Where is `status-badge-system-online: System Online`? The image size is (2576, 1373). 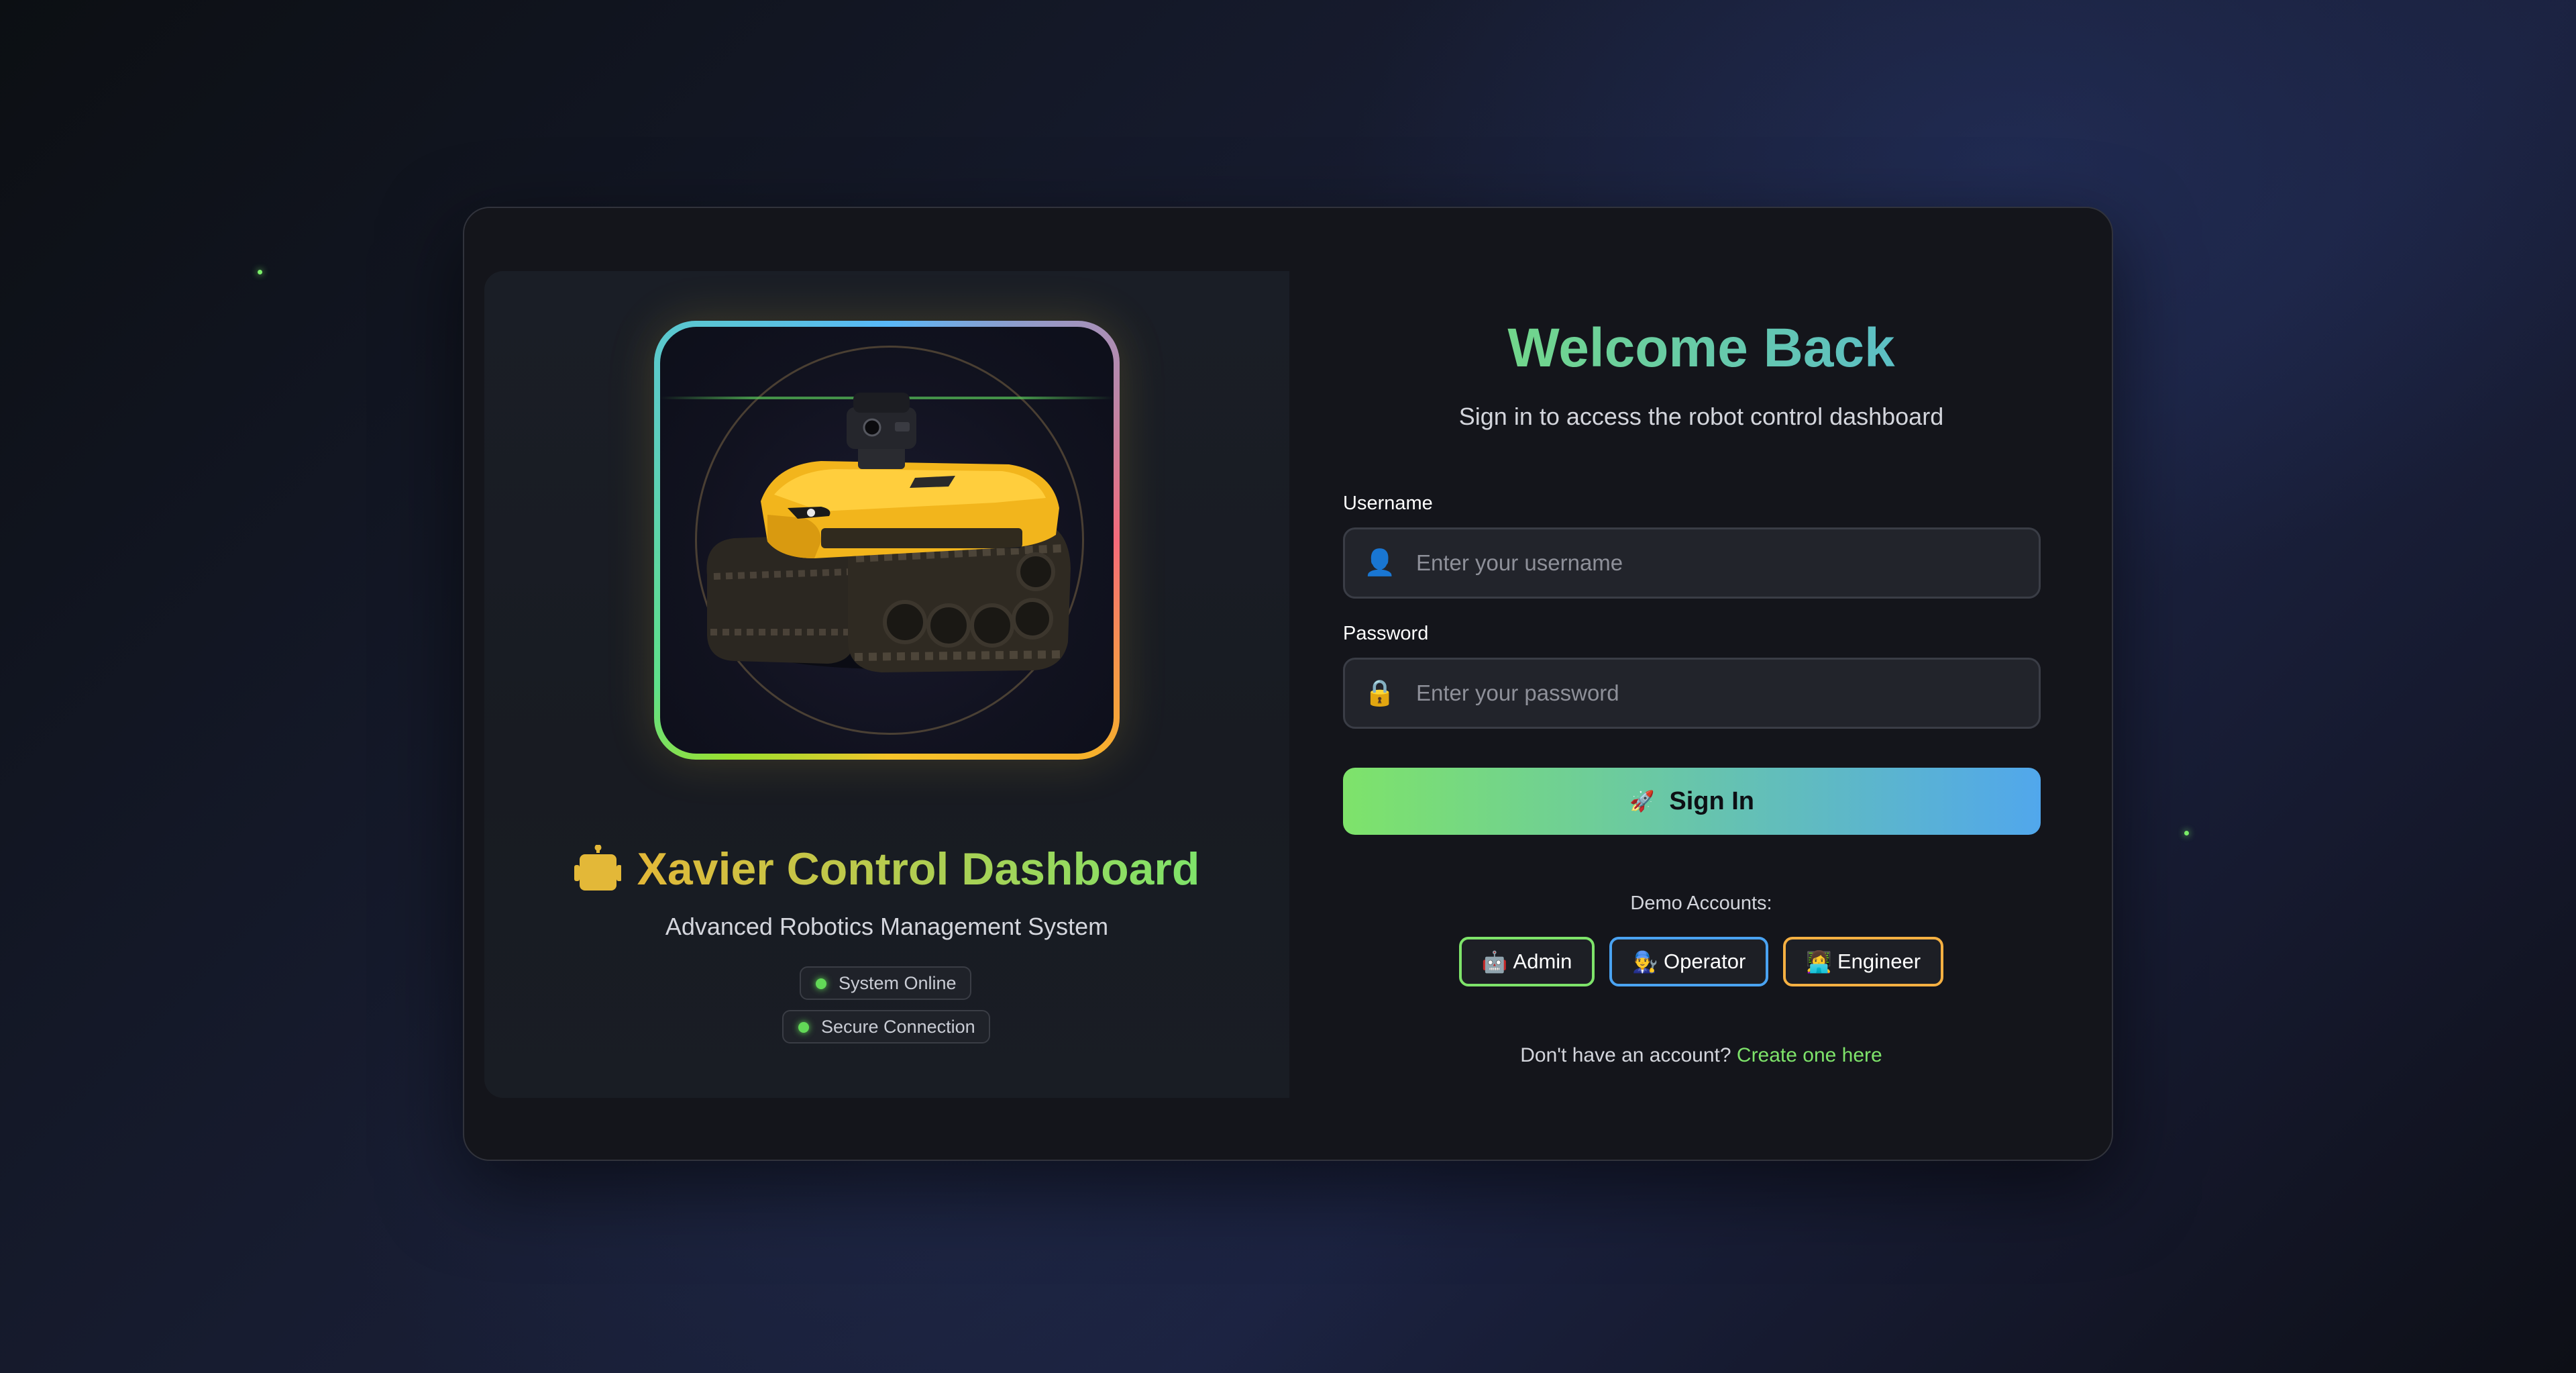 status-badge-system-online: System Online is located at coordinates (885, 983).